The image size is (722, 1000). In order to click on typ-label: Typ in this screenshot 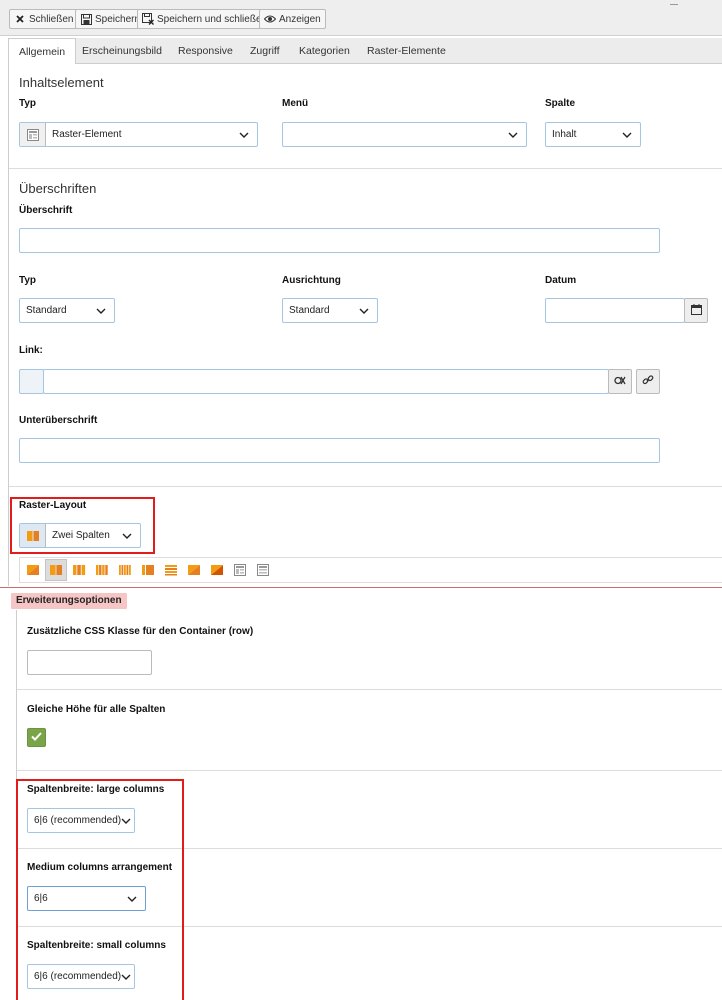, I will do `click(28, 103)`.